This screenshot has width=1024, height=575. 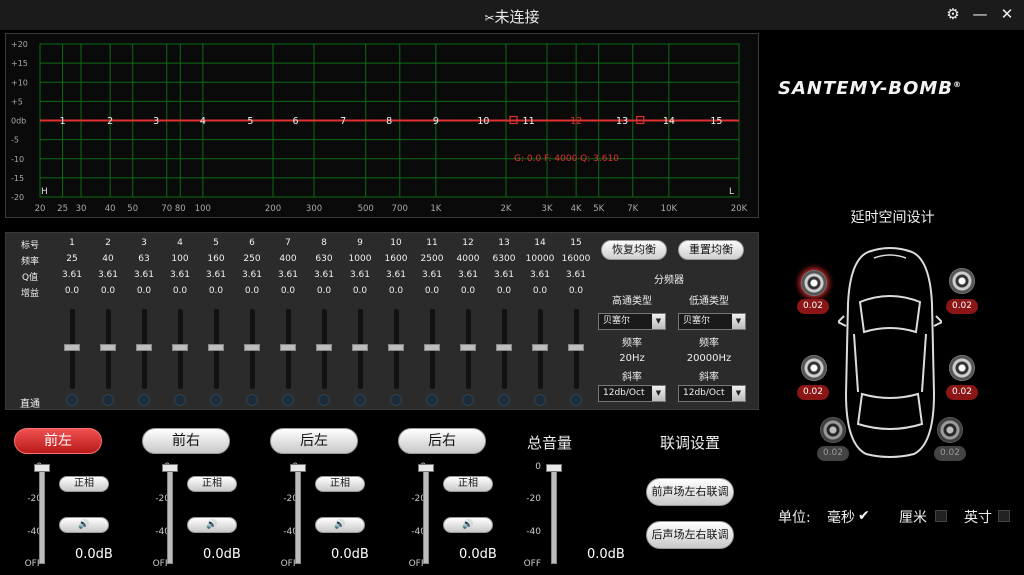 I want to click on delay-sub-right: 0.02, so click(x=950, y=453).